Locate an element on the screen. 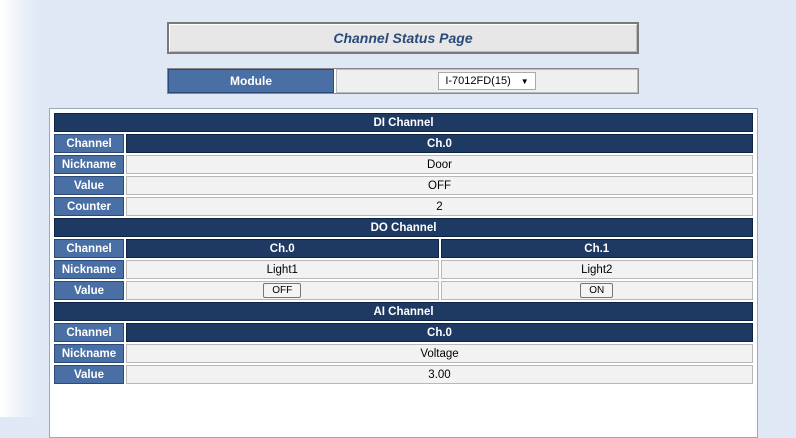 The image size is (796, 438). do-channel-0-name: Ch.0 is located at coordinates (282, 248).